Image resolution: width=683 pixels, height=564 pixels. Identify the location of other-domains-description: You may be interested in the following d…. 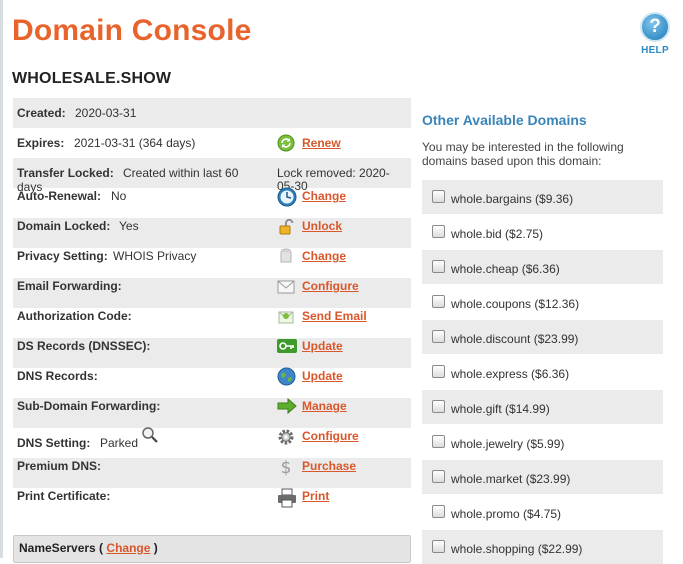
(523, 154).